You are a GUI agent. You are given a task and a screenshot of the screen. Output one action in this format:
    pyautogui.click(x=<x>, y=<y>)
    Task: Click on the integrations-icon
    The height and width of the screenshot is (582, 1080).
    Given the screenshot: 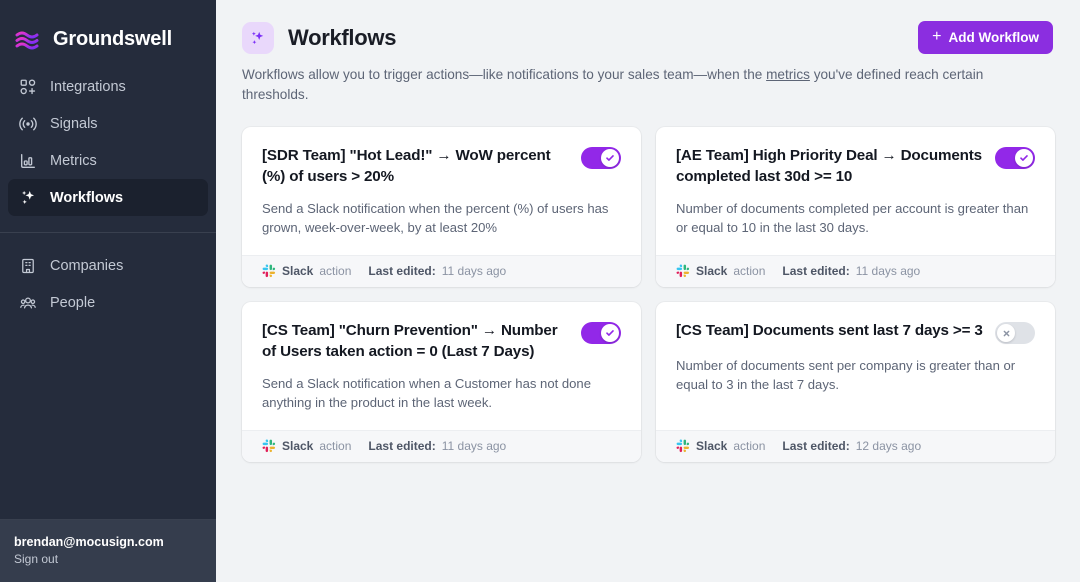 What is the action you would take?
    pyautogui.click(x=28, y=87)
    